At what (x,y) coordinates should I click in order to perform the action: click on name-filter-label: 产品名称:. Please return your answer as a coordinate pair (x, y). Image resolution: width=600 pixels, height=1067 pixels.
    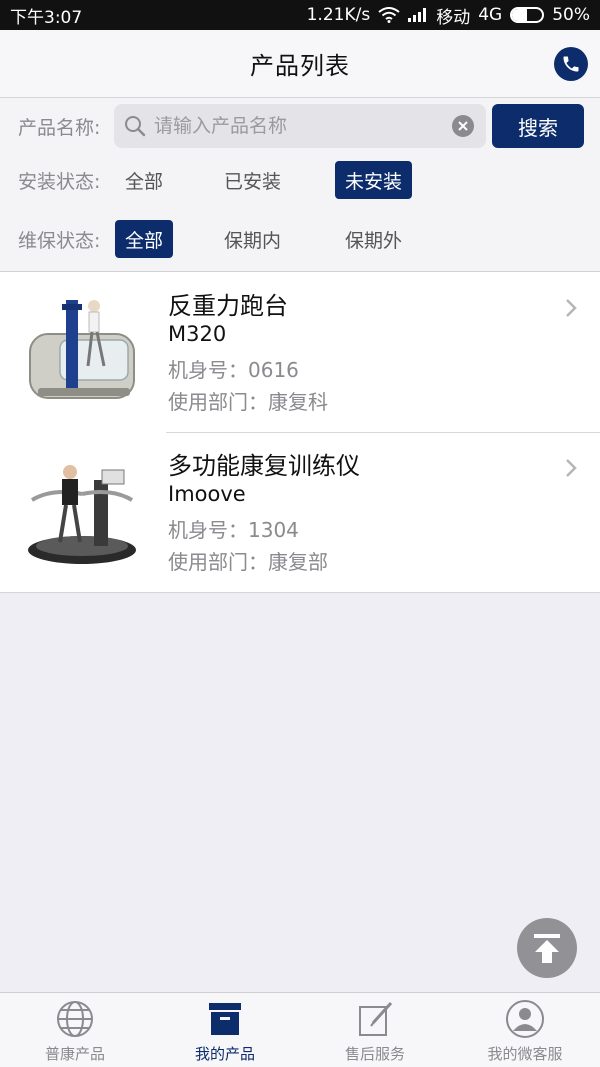
    Looking at the image, I should click on (59, 127).